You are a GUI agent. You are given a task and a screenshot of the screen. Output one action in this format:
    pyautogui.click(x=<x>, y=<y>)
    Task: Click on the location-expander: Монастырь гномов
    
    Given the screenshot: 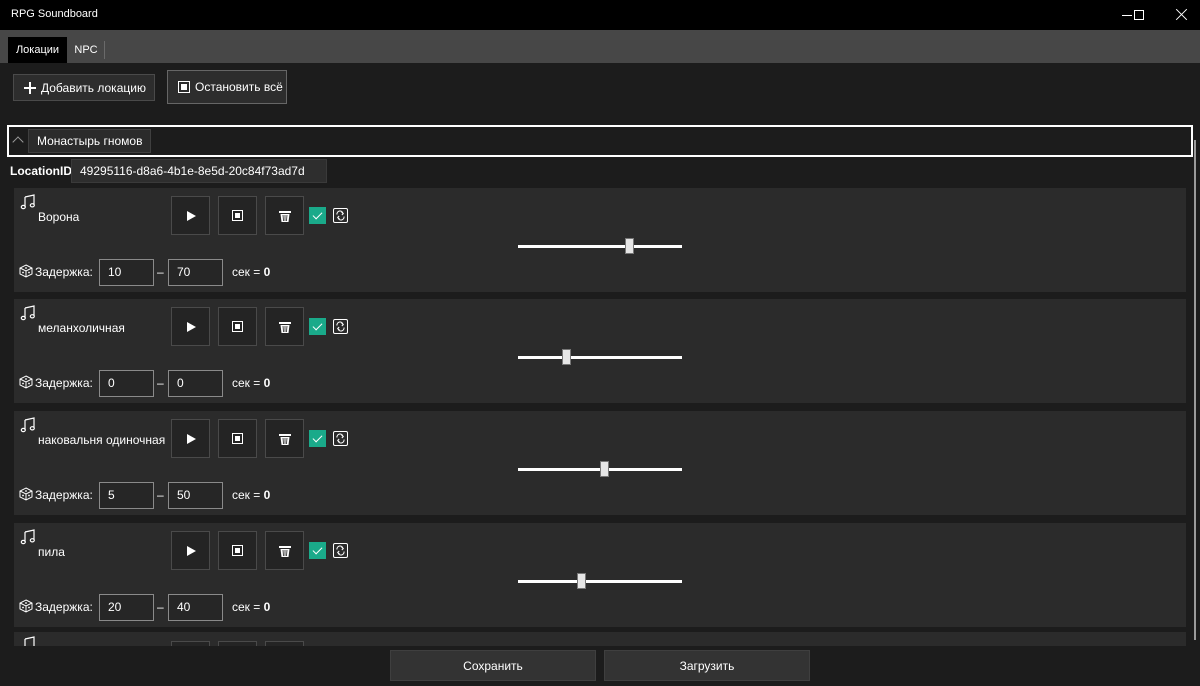 What is the action you would take?
    pyautogui.click(x=600, y=141)
    